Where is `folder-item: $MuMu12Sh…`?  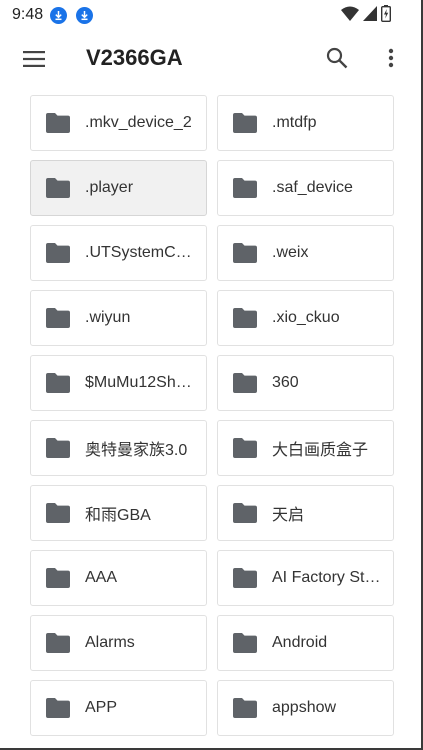
folder-item: $MuMu12Sh… is located at coordinates (118, 383).